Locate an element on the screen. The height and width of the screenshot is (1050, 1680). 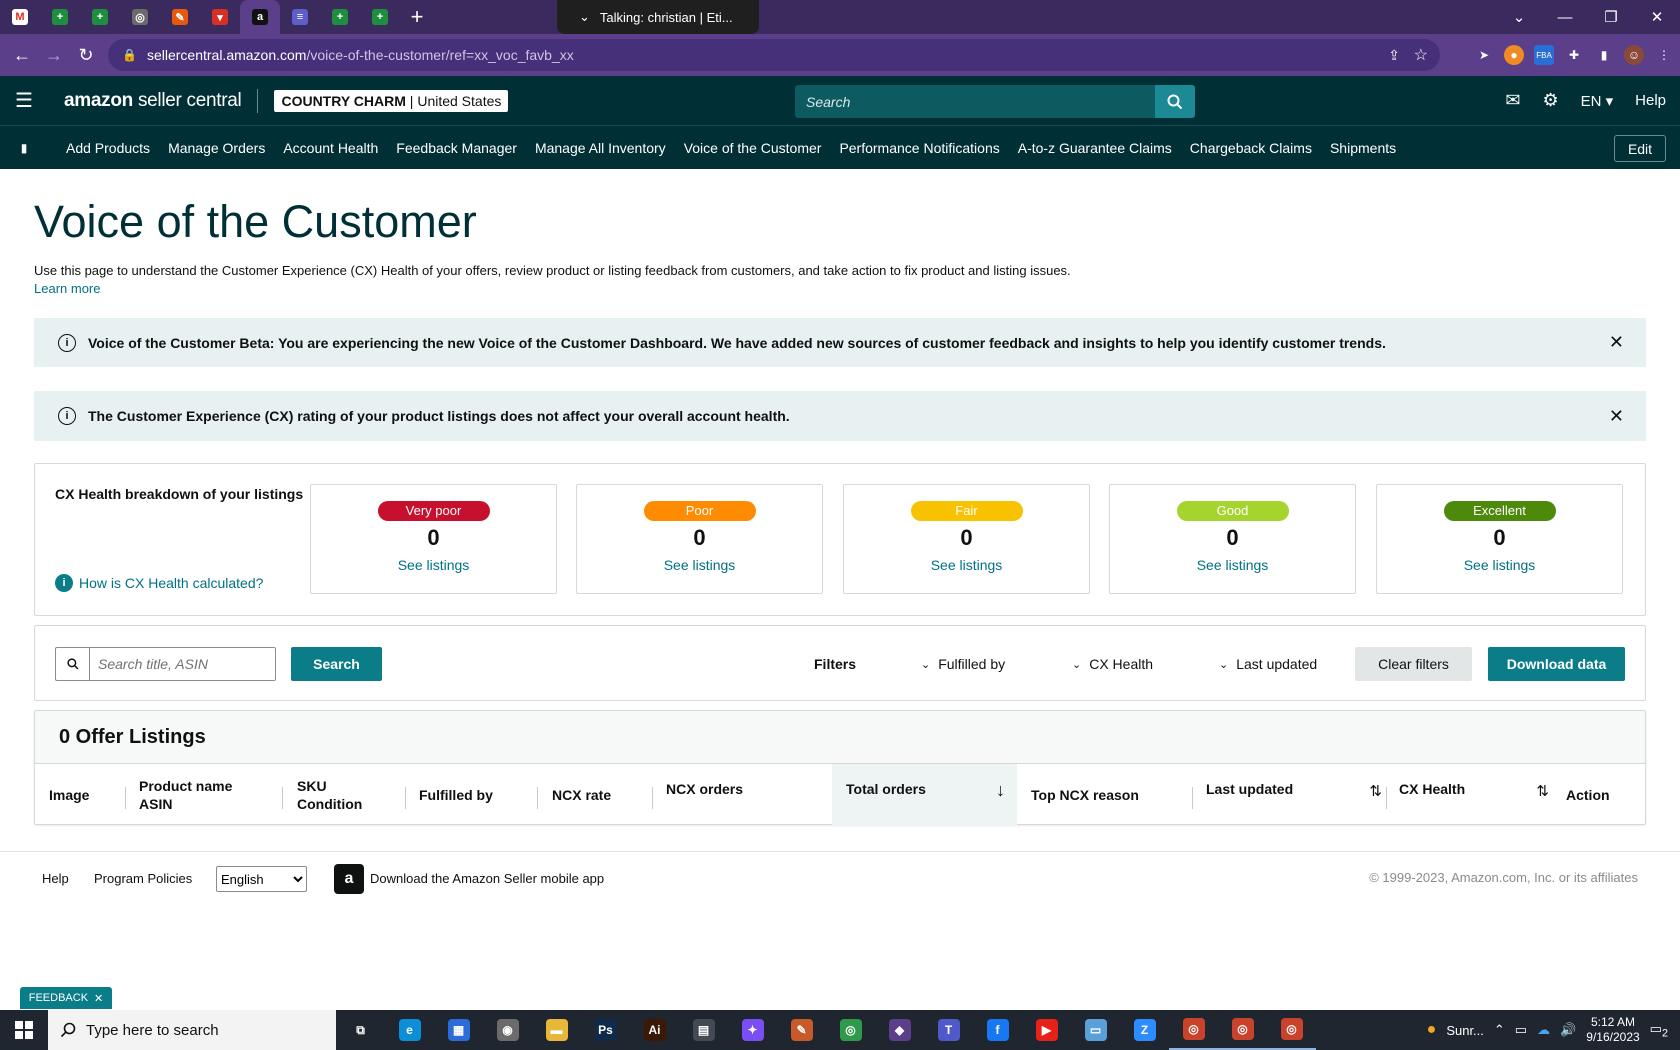
new-tab-button: + is located at coordinates (417, 17).